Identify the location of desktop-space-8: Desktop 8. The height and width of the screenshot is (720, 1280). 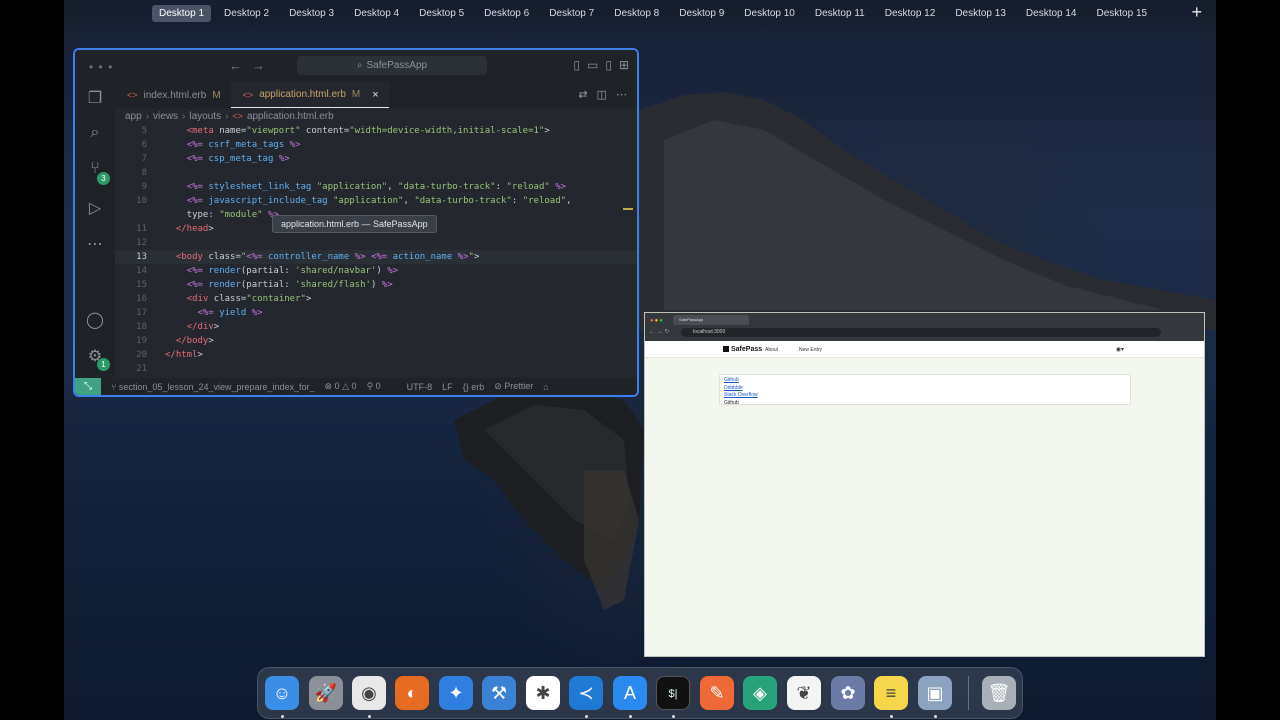
(636, 13).